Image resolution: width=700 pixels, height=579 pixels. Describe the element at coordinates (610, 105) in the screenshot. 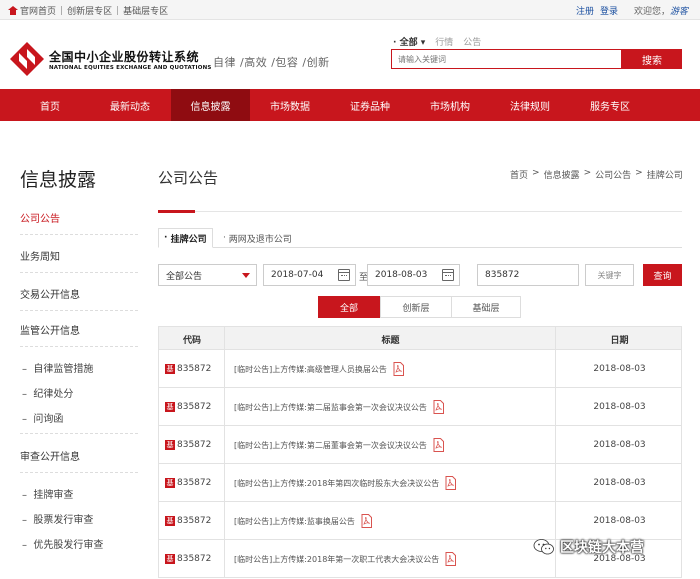

I see `nav-service-zone: 服务专区` at that location.